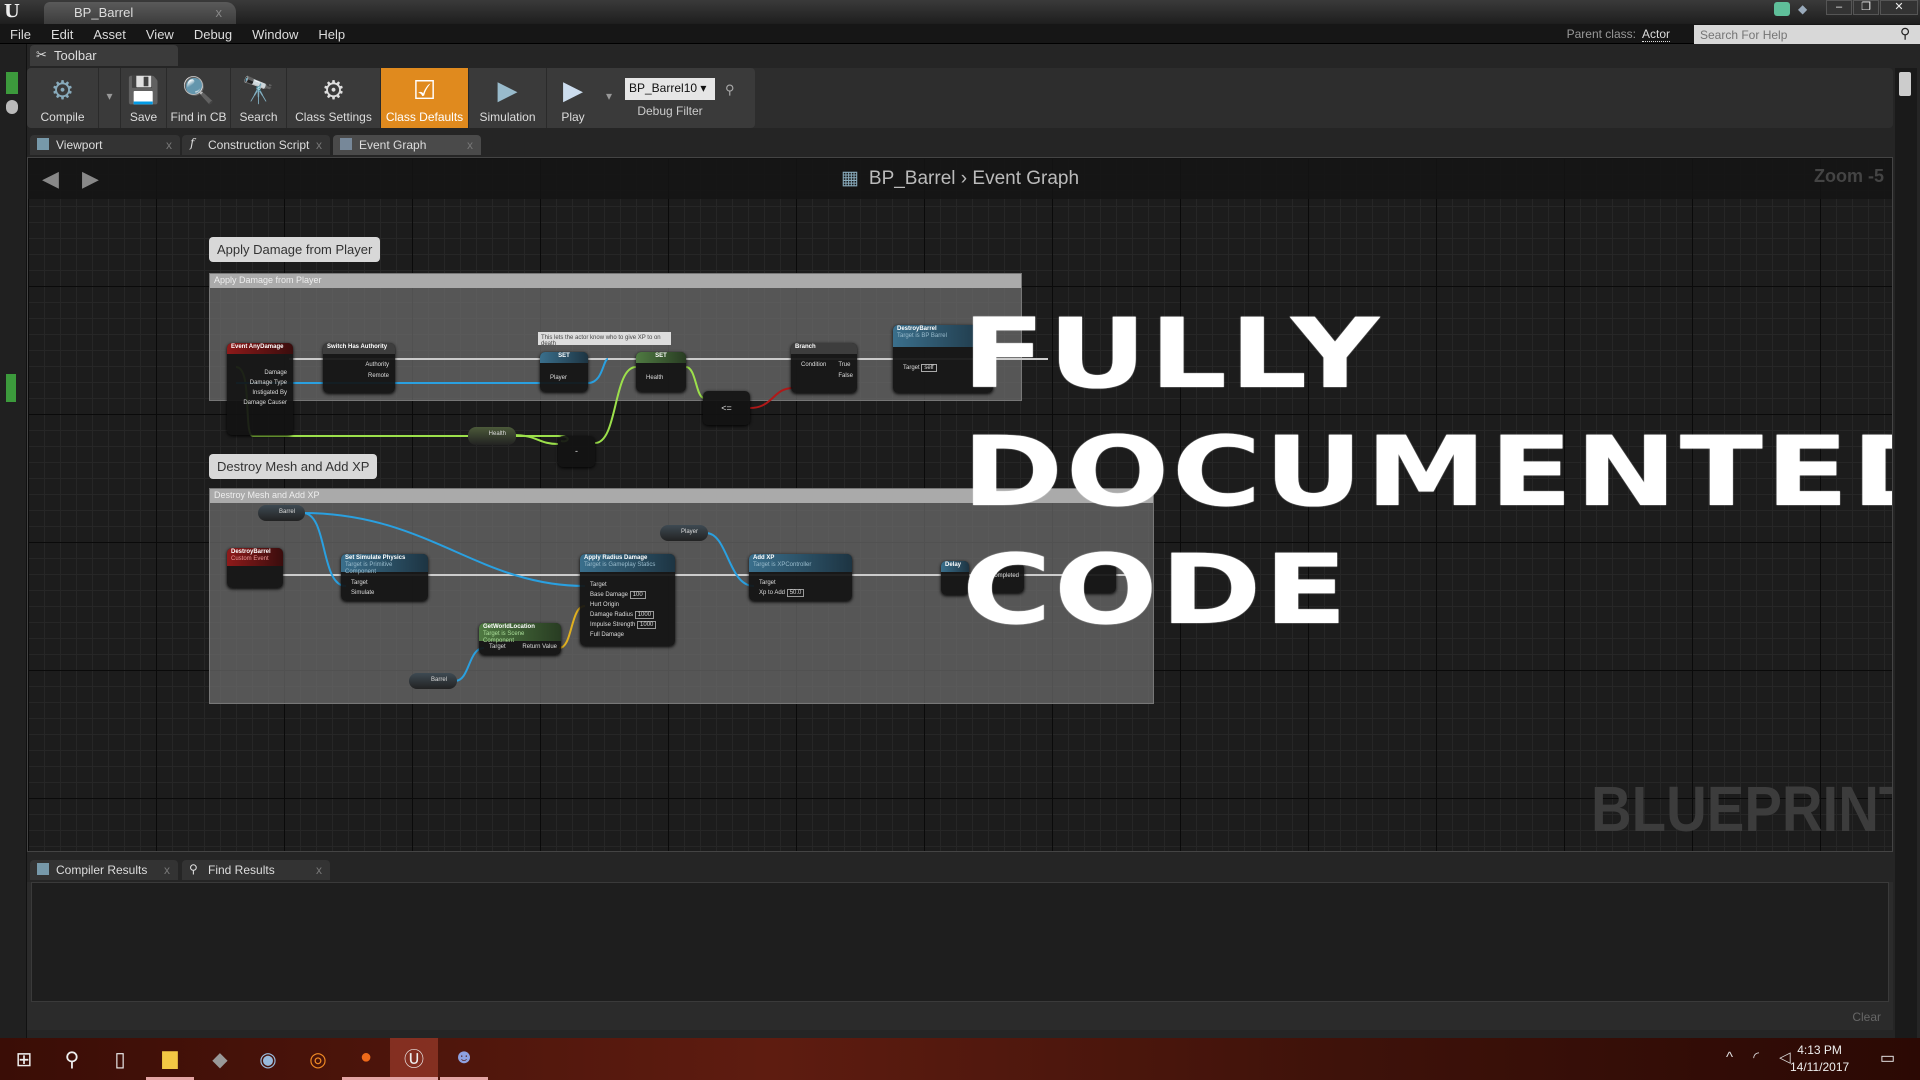 This screenshot has width=1920, height=1080. What do you see at coordinates (637, 595) in the screenshot?
I see `base-damage-value: 100` at bounding box center [637, 595].